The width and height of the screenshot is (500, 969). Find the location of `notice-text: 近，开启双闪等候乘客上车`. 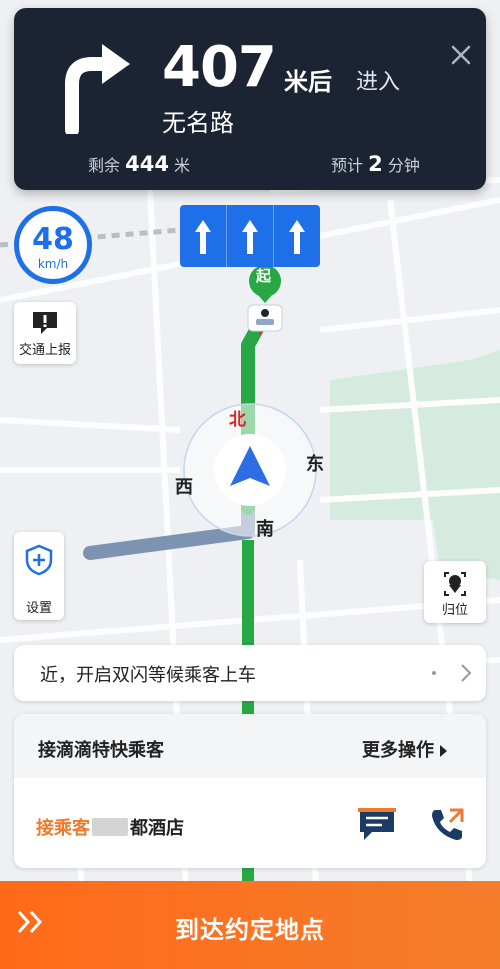

notice-text: 近，开启双闪等候乘客上车 is located at coordinates (148, 675).